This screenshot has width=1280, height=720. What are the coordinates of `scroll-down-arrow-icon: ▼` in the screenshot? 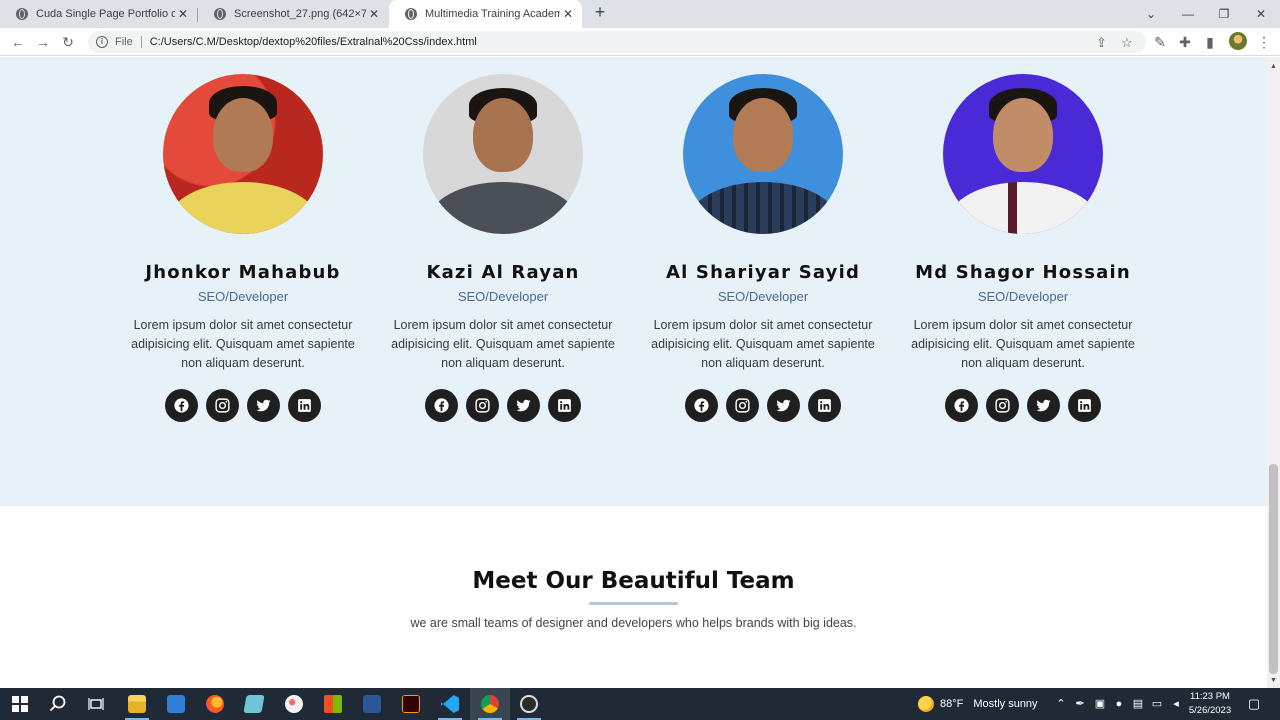 It's located at (1273, 680).